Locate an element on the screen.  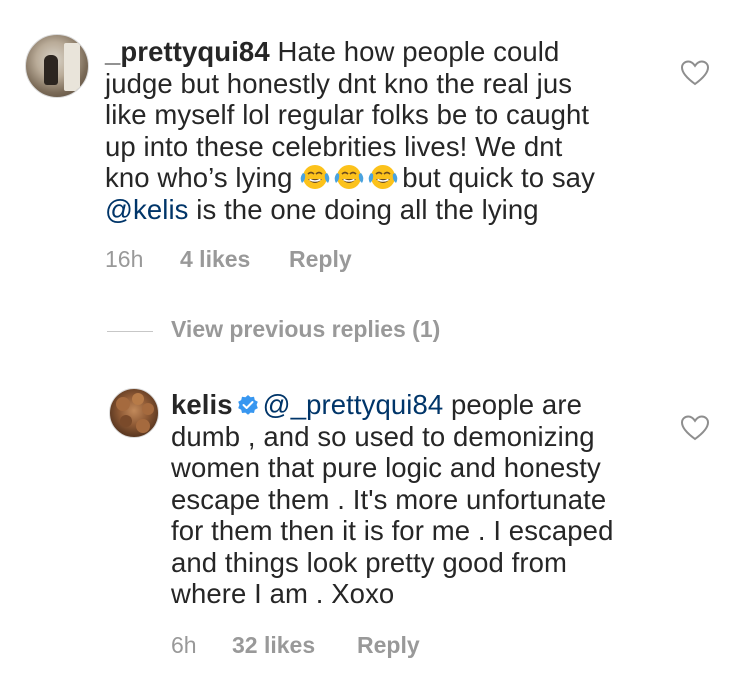
verified-badge-icon is located at coordinates (247, 405).